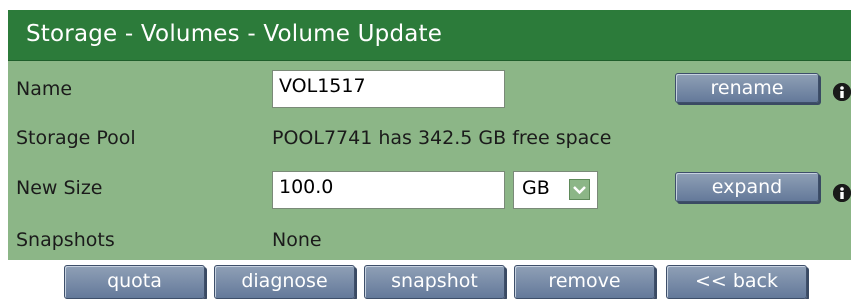  Describe the element at coordinates (306, 187) in the screenshot. I see `new-size-input-value: 100.0` at that location.